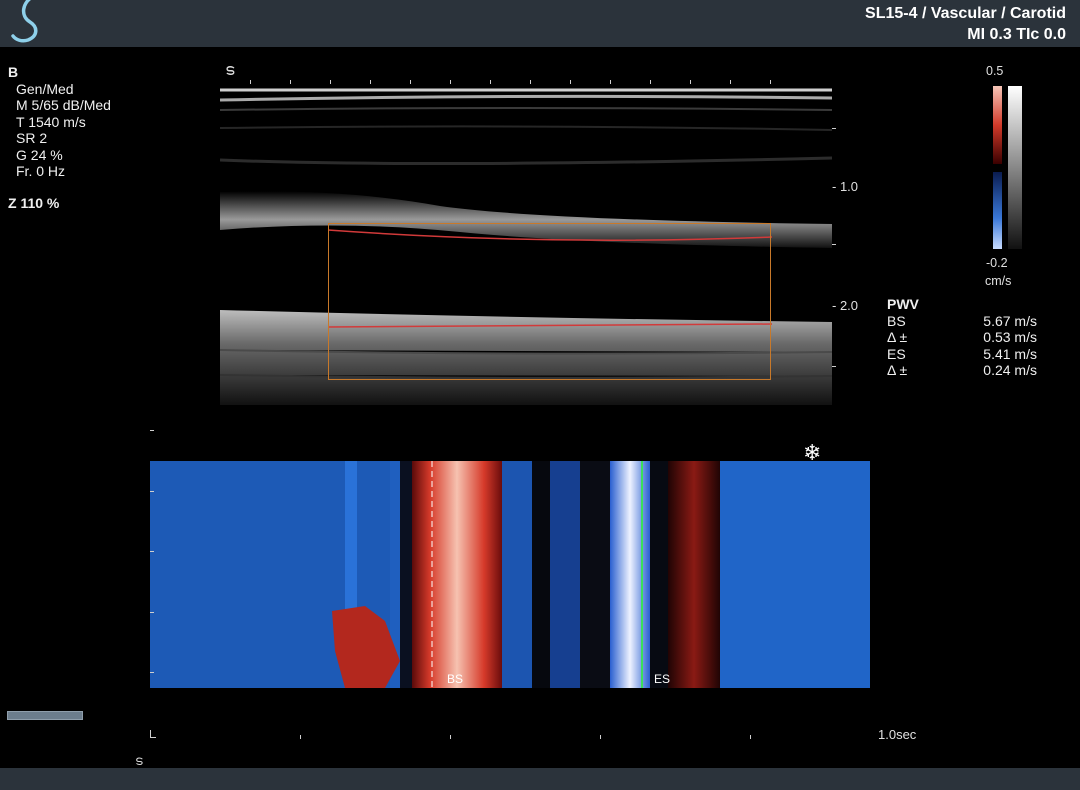  I want to click on param-line: T 1540 m/s, so click(51, 121).